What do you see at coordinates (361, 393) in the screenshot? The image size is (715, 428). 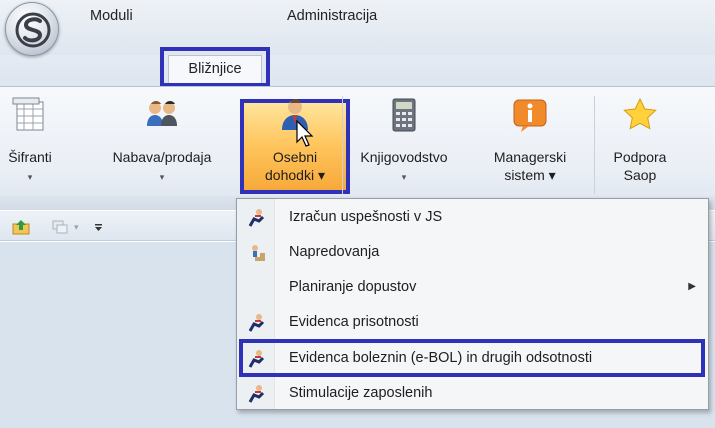 I see `menu-item-label: Stimulacije zaposlenih` at bounding box center [361, 393].